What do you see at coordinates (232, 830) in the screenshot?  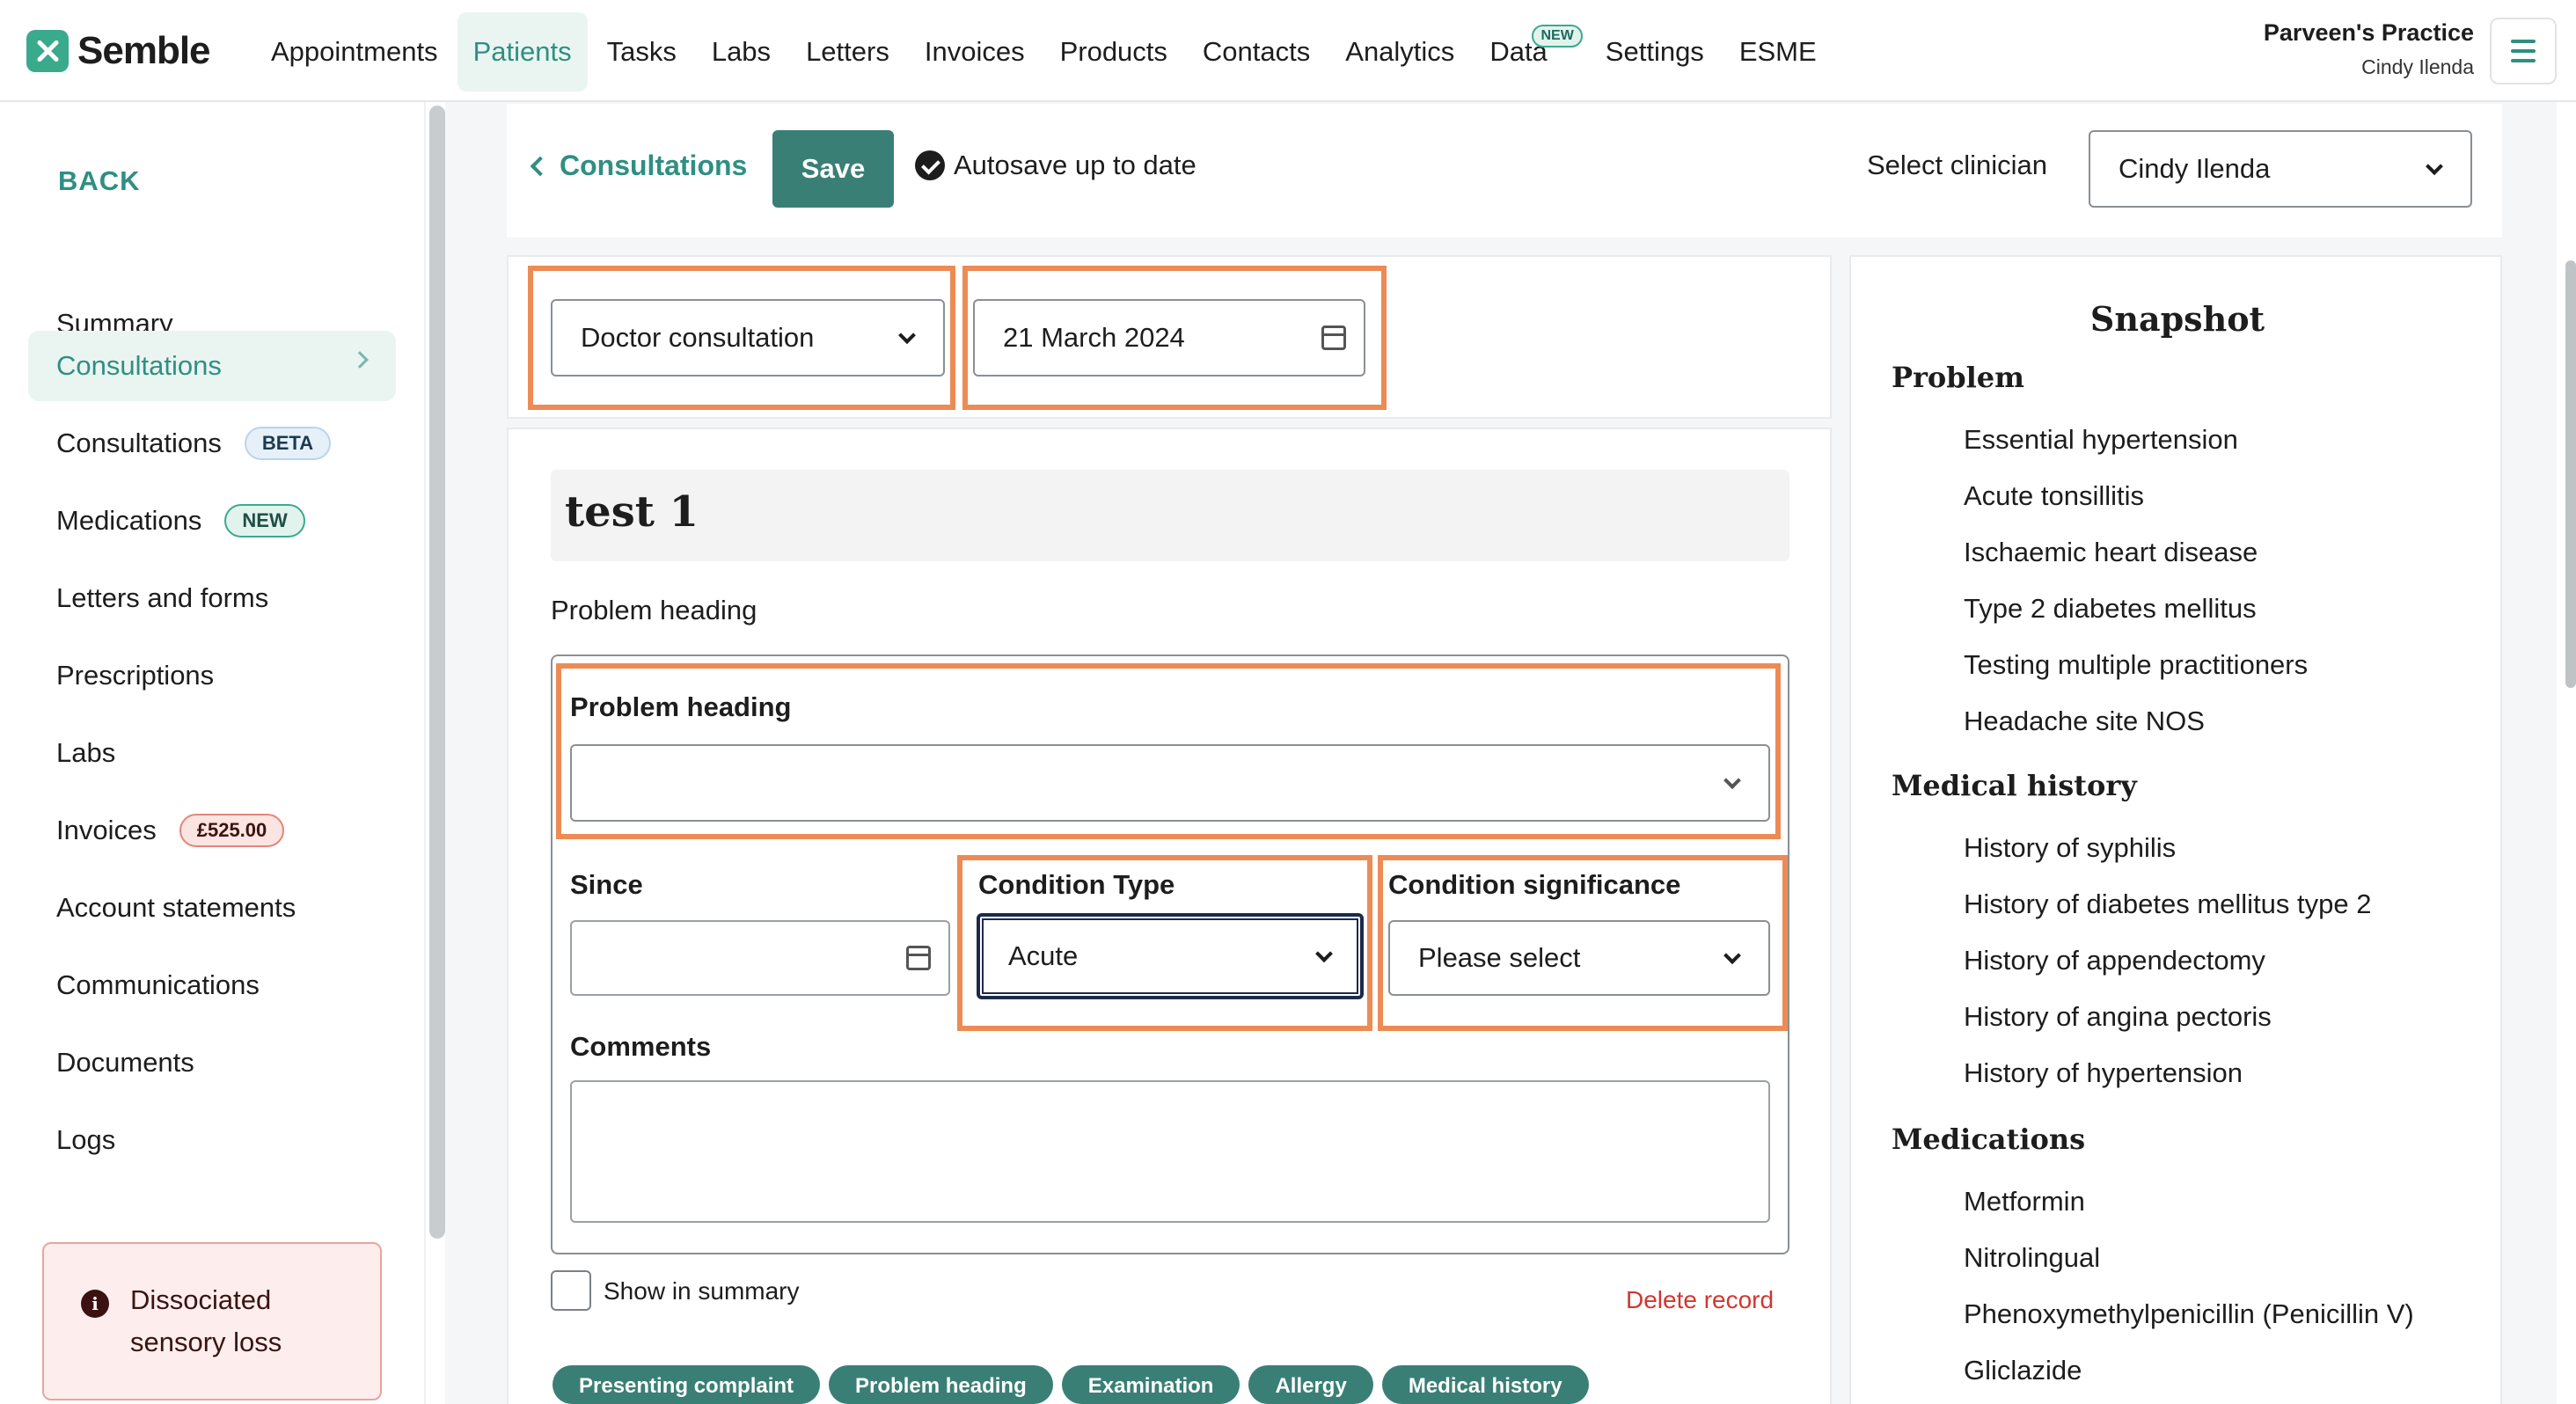 I see `invoice-balance-badge: £525.00` at bounding box center [232, 830].